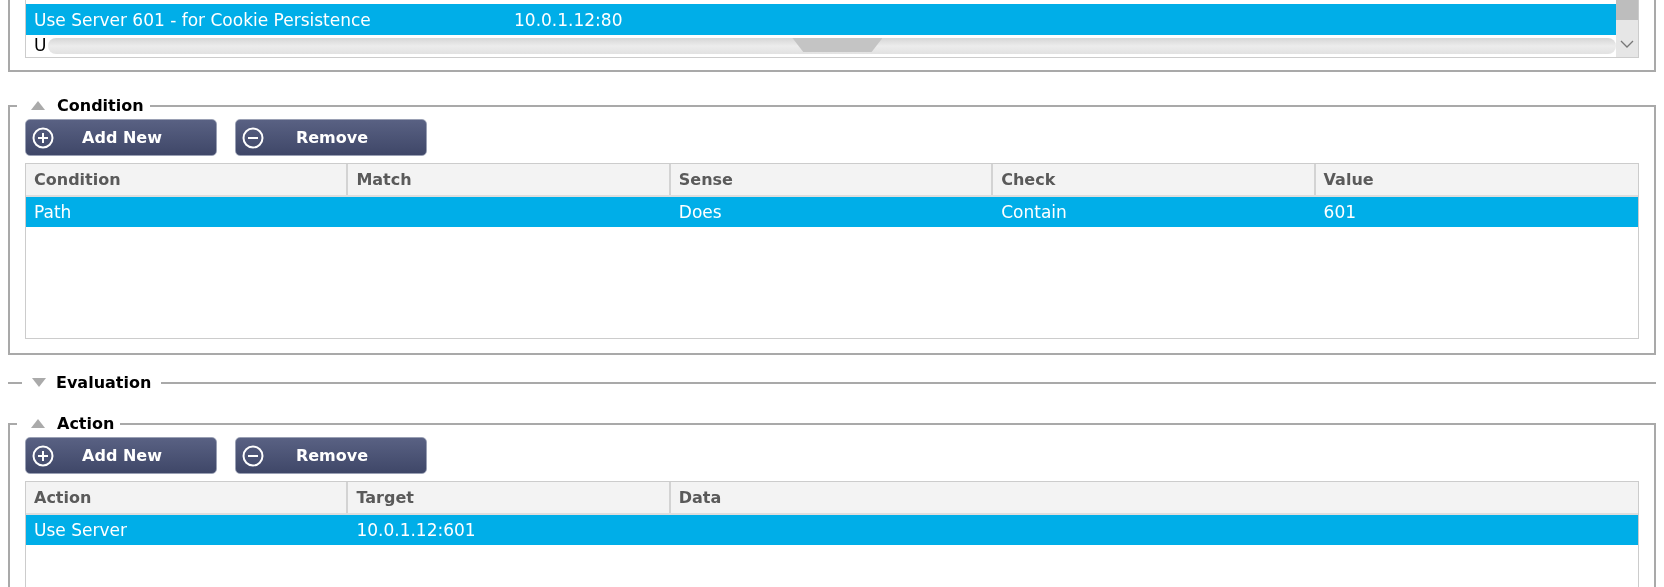 This screenshot has height=587, width=1664. What do you see at coordinates (80, 530) in the screenshot?
I see `table-cell: Use Server` at bounding box center [80, 530].